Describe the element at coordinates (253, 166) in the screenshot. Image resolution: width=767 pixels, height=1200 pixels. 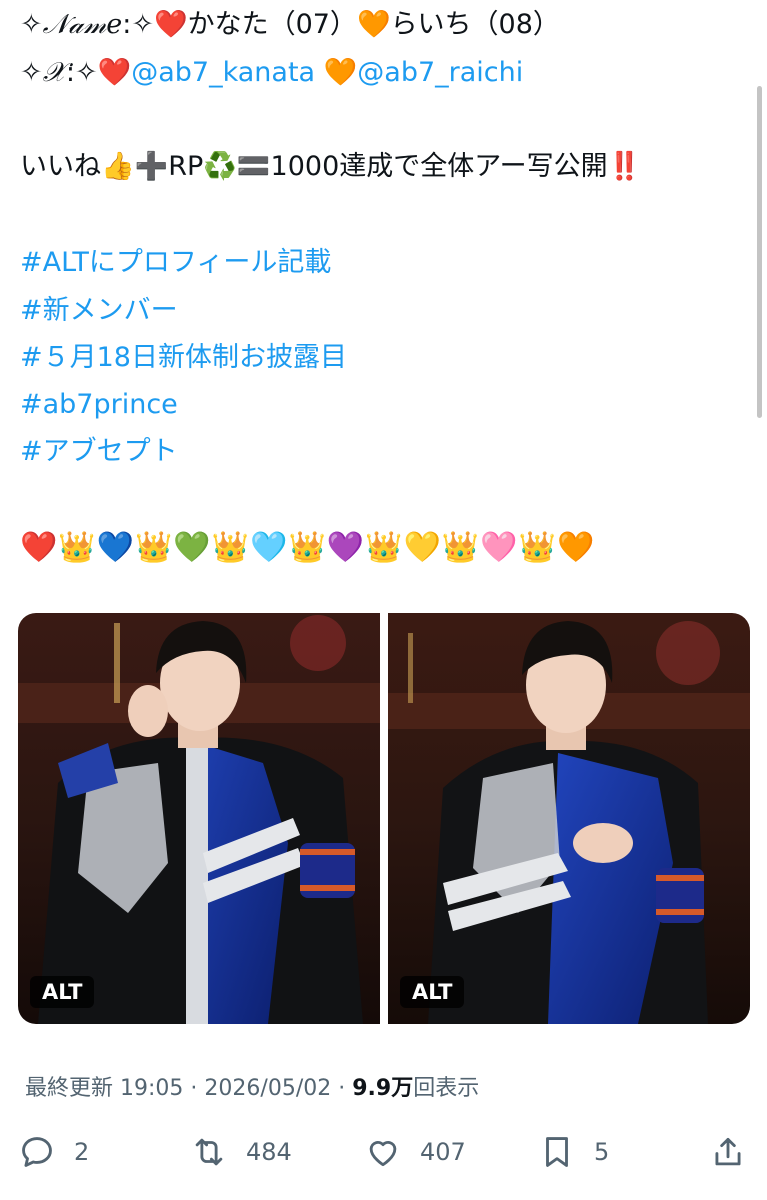
I see `equals-emoji: 🟰` at that location.